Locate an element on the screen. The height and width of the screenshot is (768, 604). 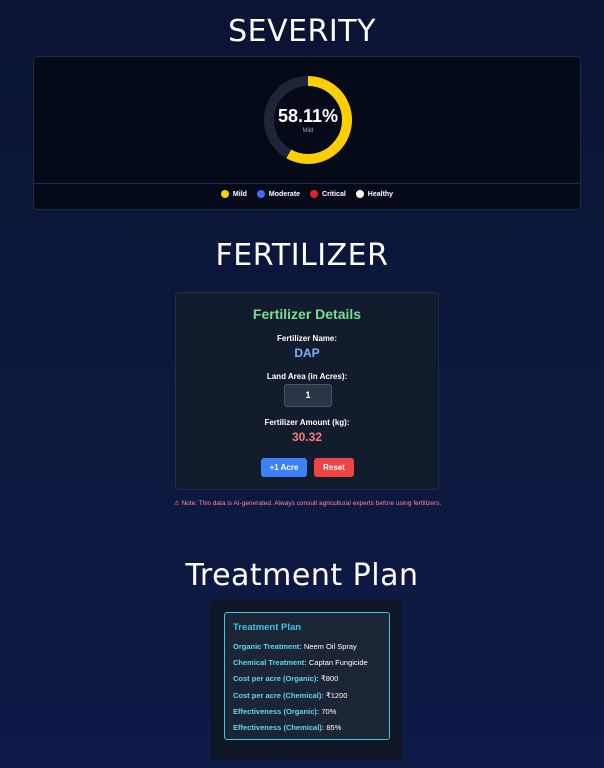
treatment-row-organic: Organic Treatment: Neem Oil Spray is located at coordinates (307, 647).